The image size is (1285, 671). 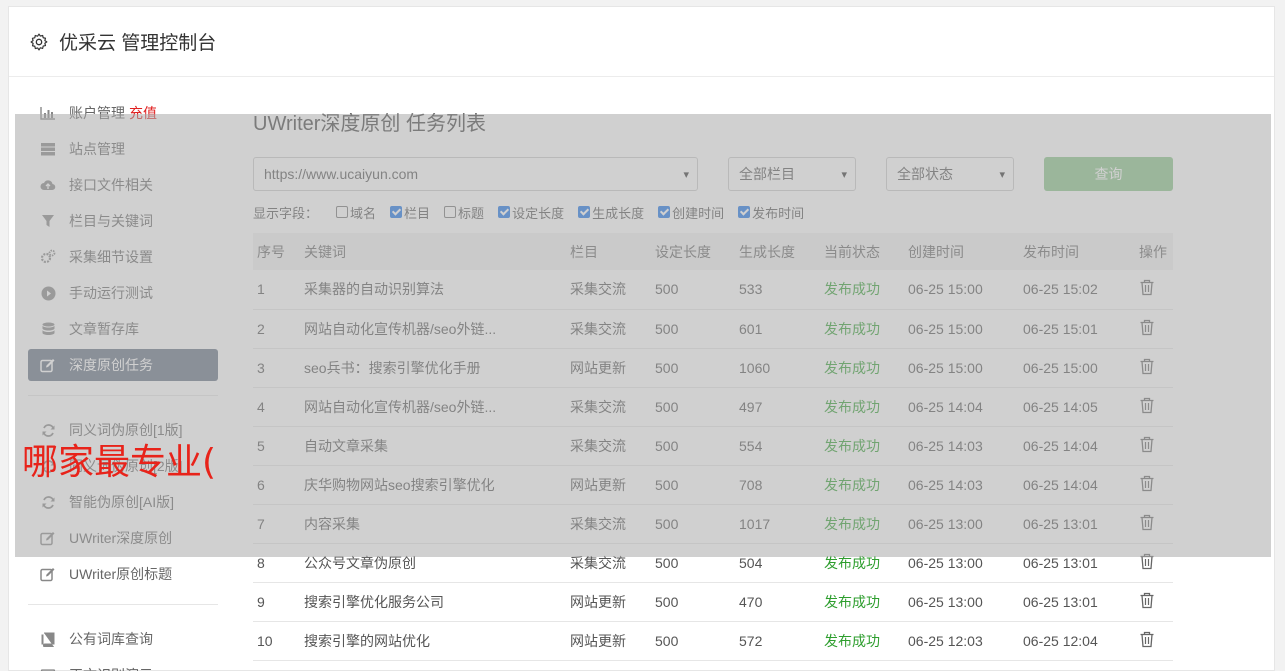 What do you see at coordinates (369, 124) in the screenshot?
I see `page-title: UWriter深度原创 任务列表` at bounding box center [369, 124].